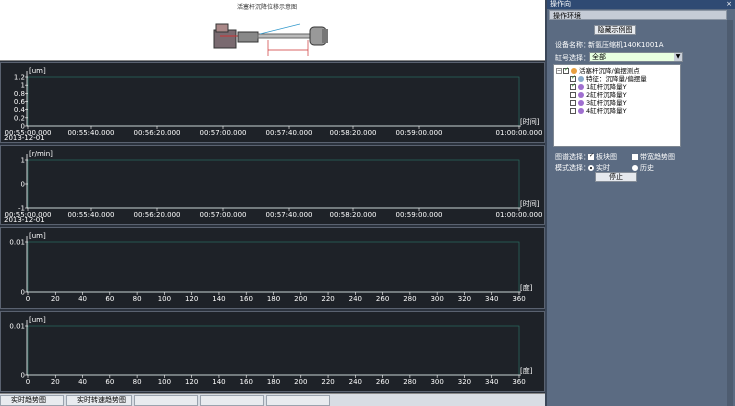 Image resolution: width=735 pixels, height=406 pixels. What do you see at coordinates (609, 71) in the screenshot?
I see `tree-label: 活塞杆沉降/偏摆测点` at bounding box center [609, 71].